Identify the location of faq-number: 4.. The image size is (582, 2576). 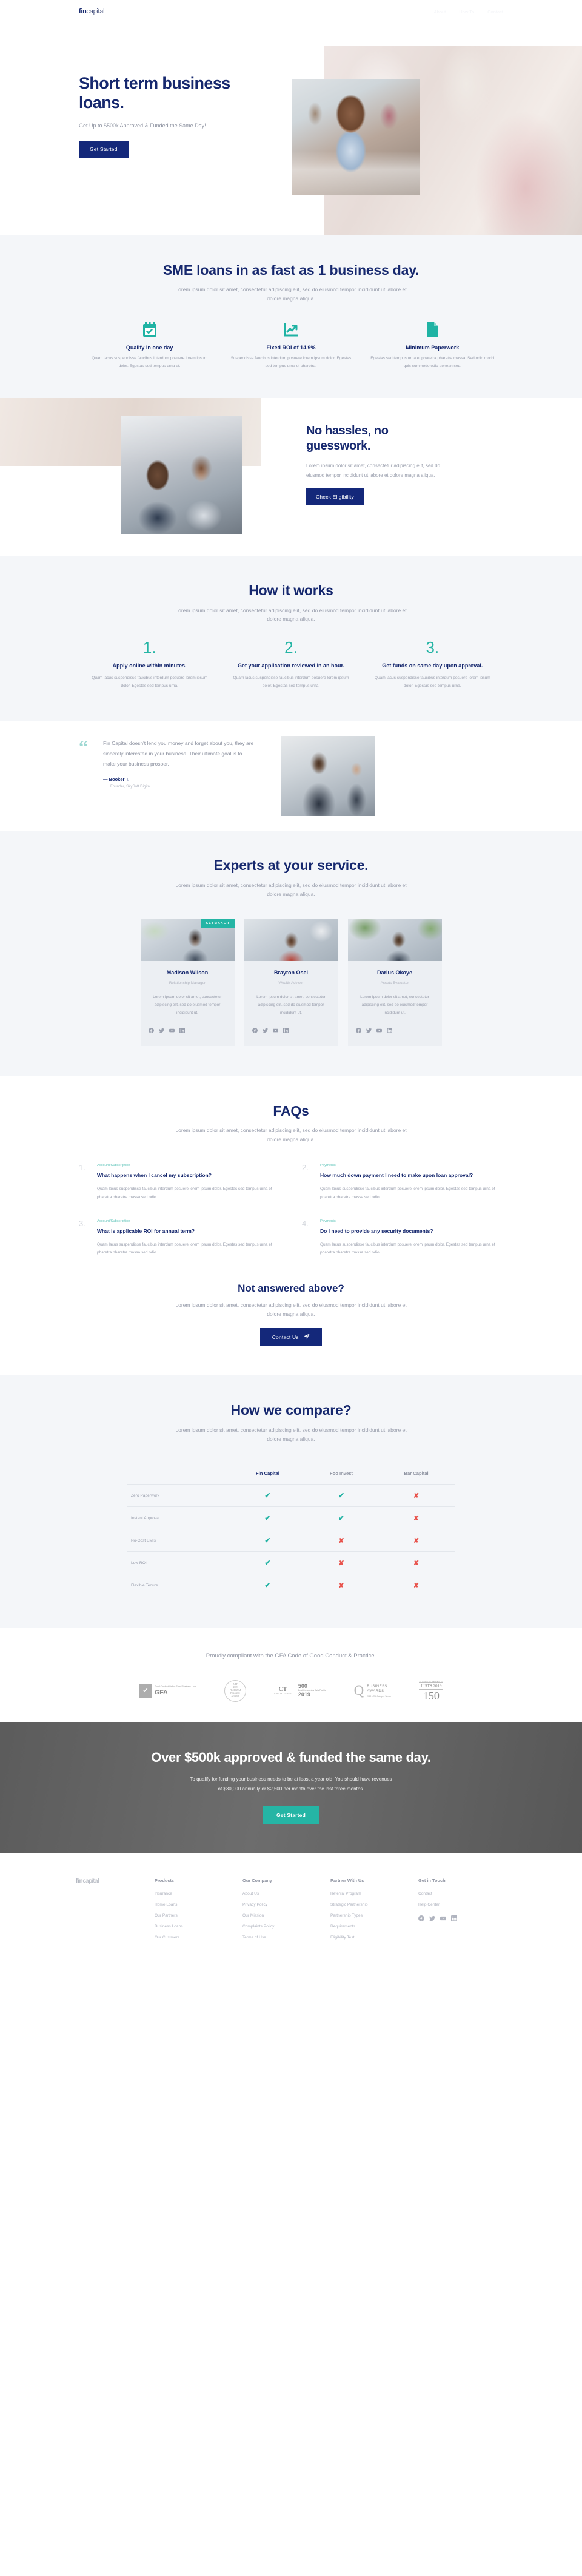
(305, 1223).